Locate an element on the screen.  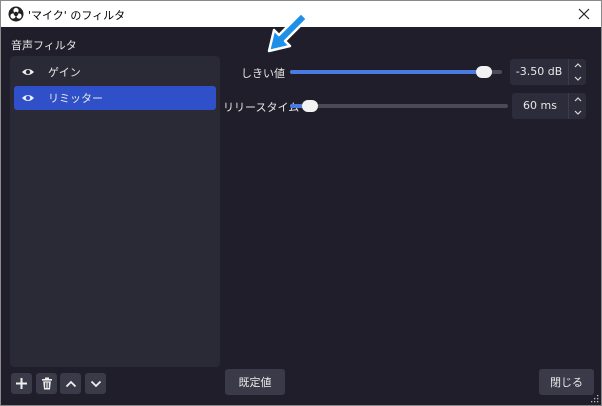
threshold-decrement is located at coordinates (578, 78).